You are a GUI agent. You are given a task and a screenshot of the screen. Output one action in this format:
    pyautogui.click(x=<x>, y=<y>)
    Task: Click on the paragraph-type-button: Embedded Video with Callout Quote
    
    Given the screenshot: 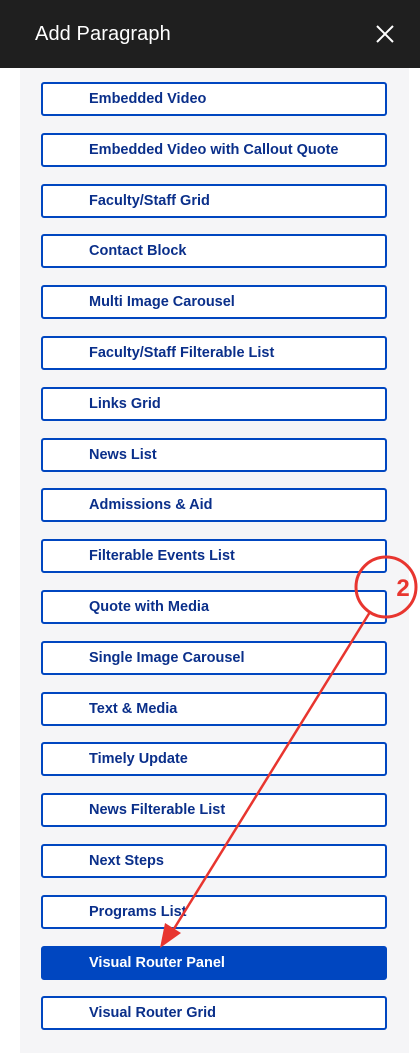 What is the action you would take?
    pyautogui.click(x=214, y=150)
    